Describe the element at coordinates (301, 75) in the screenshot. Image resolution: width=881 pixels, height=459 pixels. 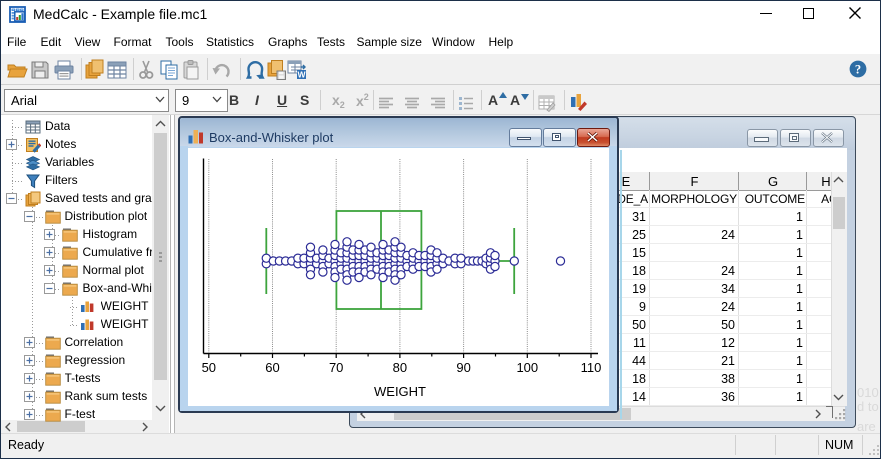
I see `svg-text: W` at that location.